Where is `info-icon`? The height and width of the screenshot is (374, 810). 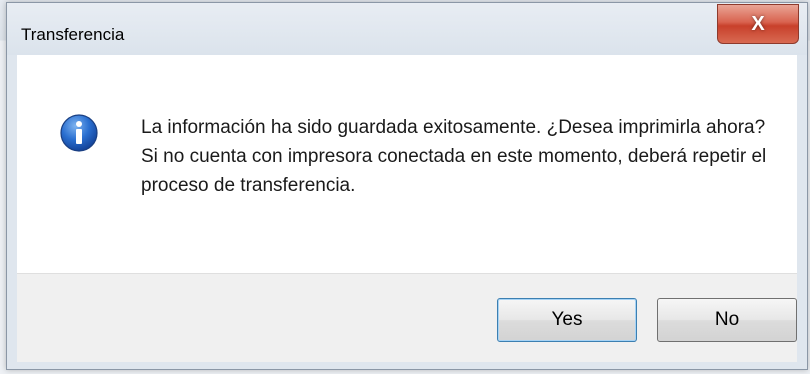 info-icon is located at coordinates (79, 133).